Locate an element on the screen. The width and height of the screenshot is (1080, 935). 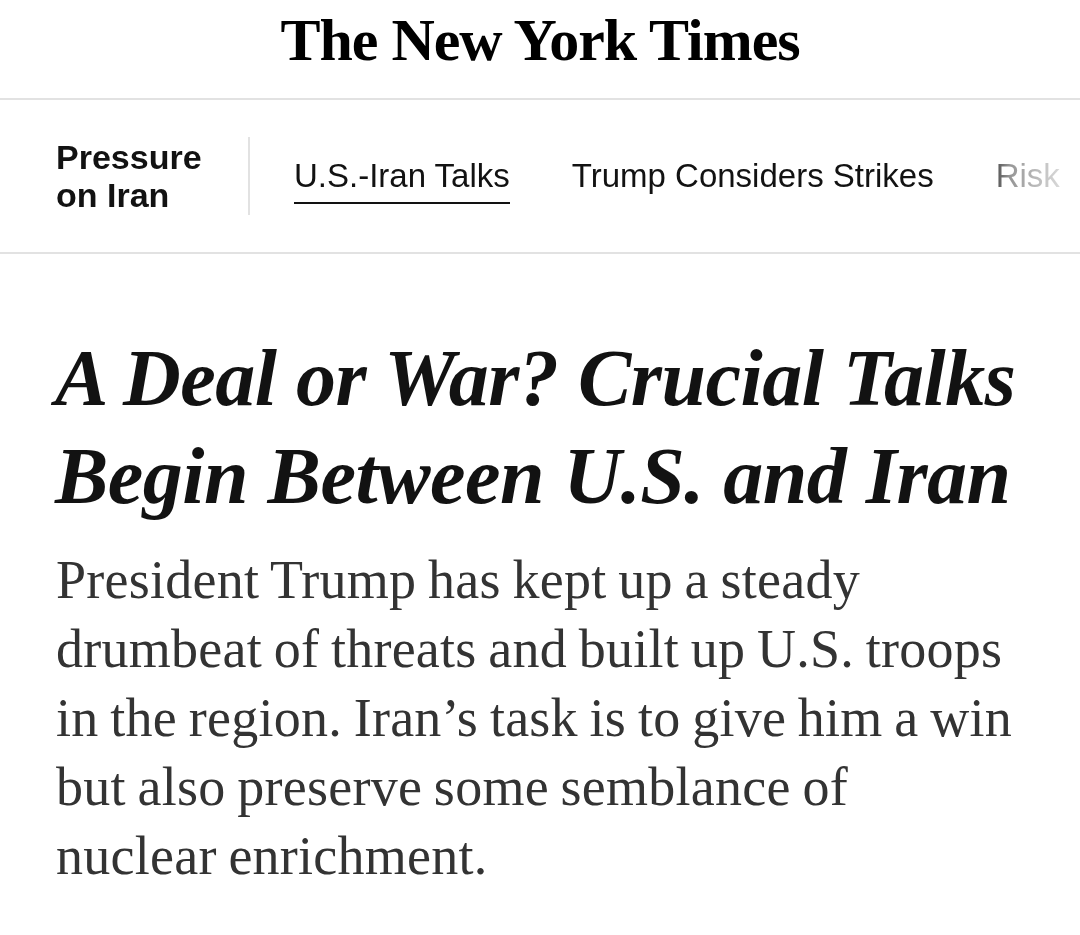
nav-tab: U.S.-Iran Talks is located at coordinates (402, 180).